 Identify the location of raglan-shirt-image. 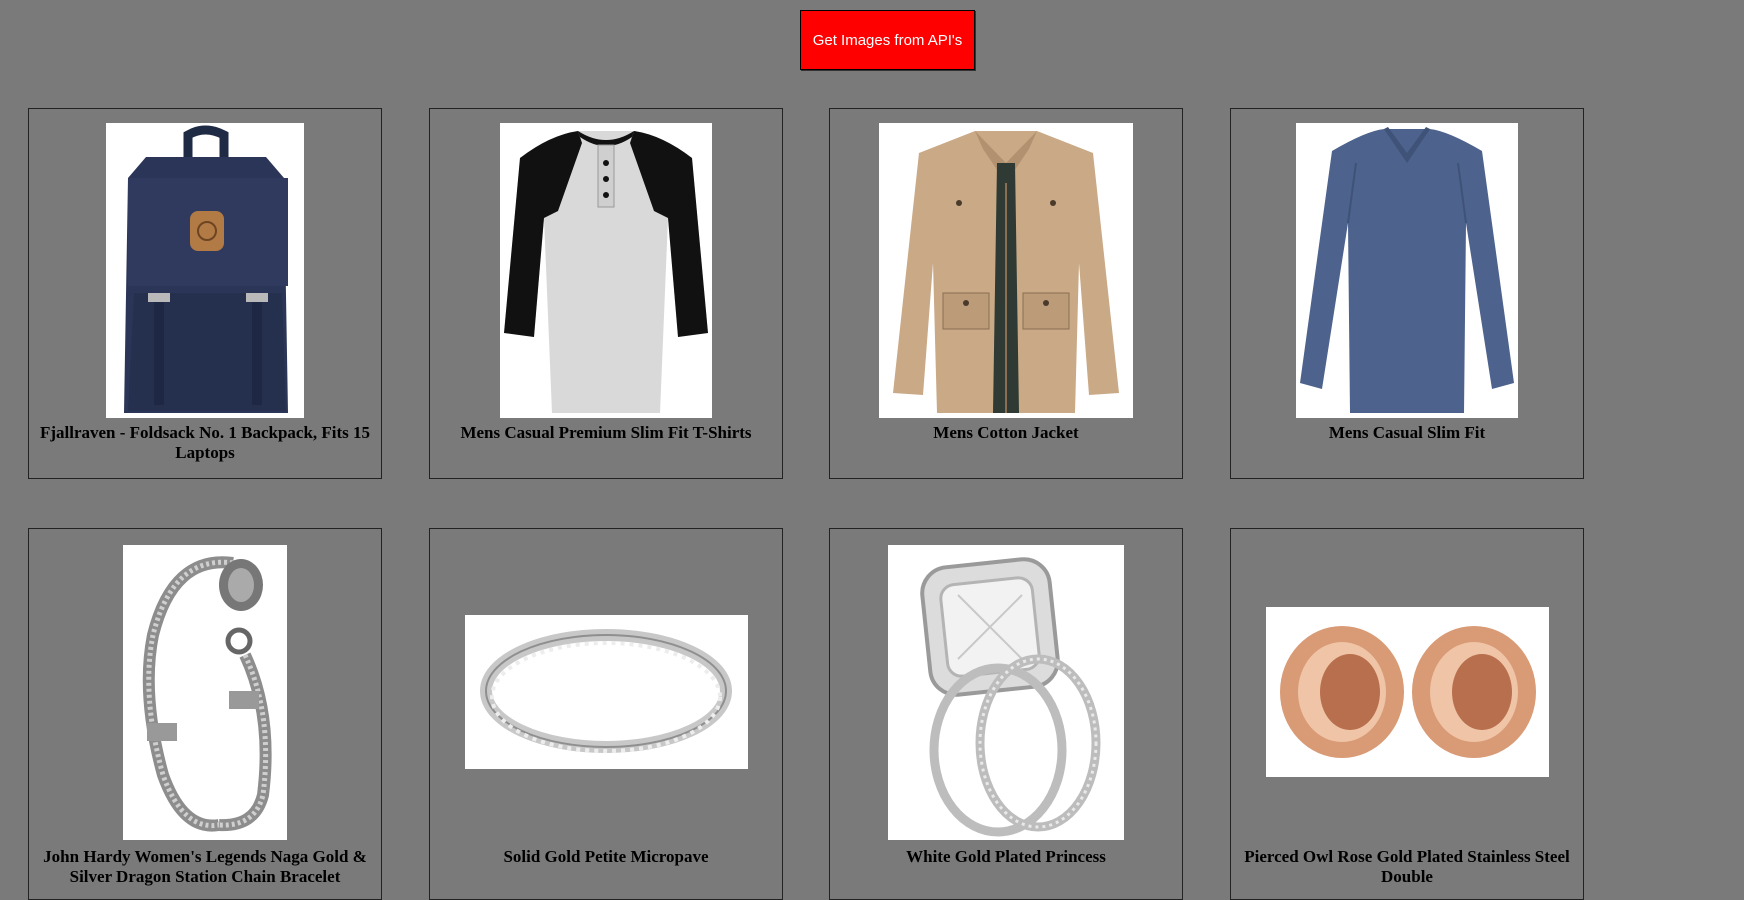
(606, 270).